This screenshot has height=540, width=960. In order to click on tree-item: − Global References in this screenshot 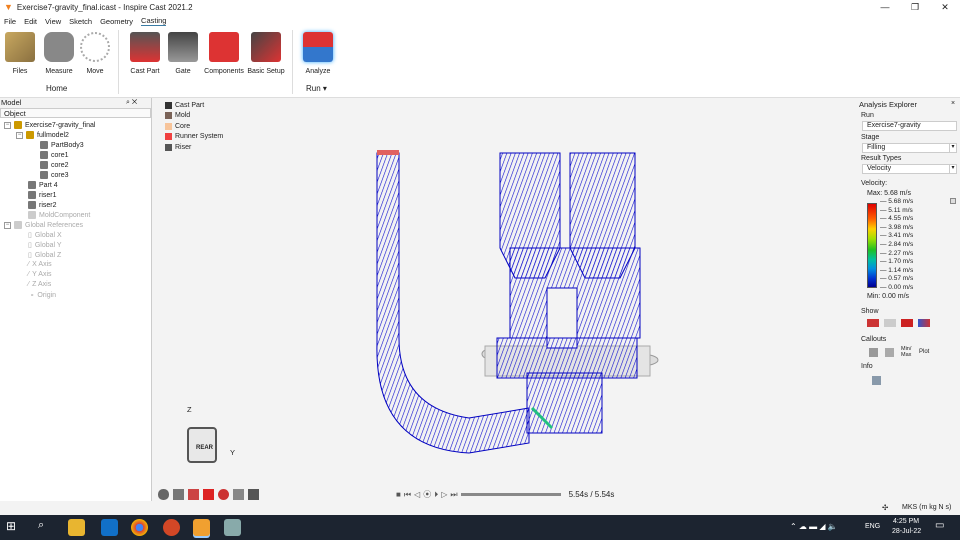, I will do `click(43, 225)`.